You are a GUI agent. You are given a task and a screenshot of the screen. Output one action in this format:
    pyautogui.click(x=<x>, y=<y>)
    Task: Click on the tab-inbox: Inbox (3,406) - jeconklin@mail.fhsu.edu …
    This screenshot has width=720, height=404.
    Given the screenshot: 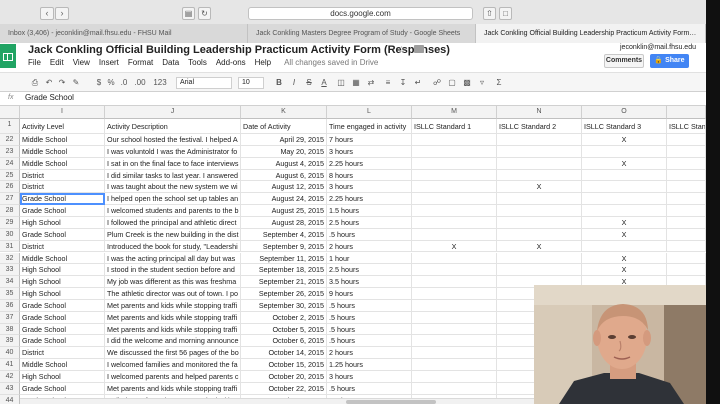 What is the action you would take?
    pyautogui.click(x=124, y=33)
    